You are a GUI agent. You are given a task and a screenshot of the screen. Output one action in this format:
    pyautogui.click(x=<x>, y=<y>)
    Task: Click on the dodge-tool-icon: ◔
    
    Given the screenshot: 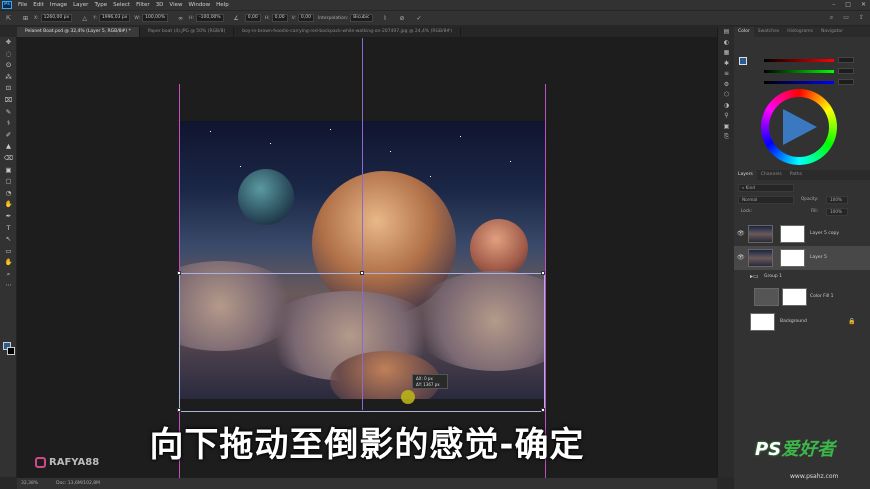 What is the action you would take?
    pyautogui.click(x=8, y=194)
    